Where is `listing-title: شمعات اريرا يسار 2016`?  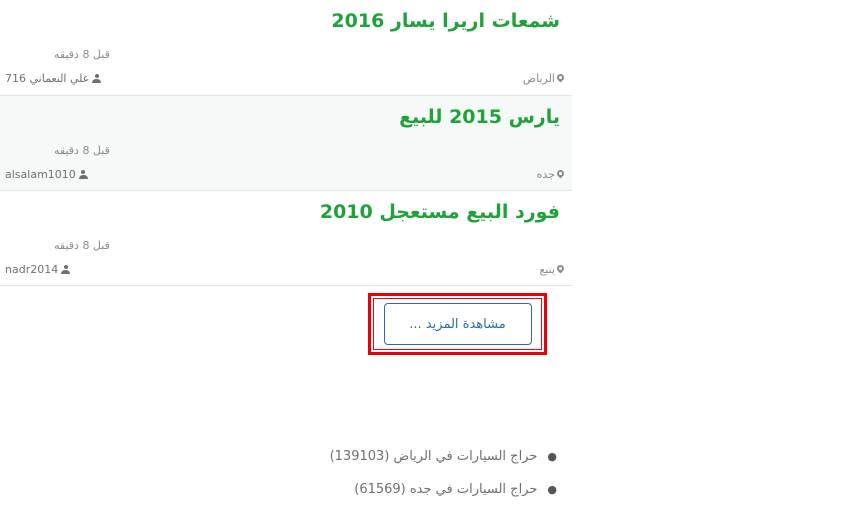 listing-title: شمعات اريرا يسار 2016 is located at coordinates (445, 21).